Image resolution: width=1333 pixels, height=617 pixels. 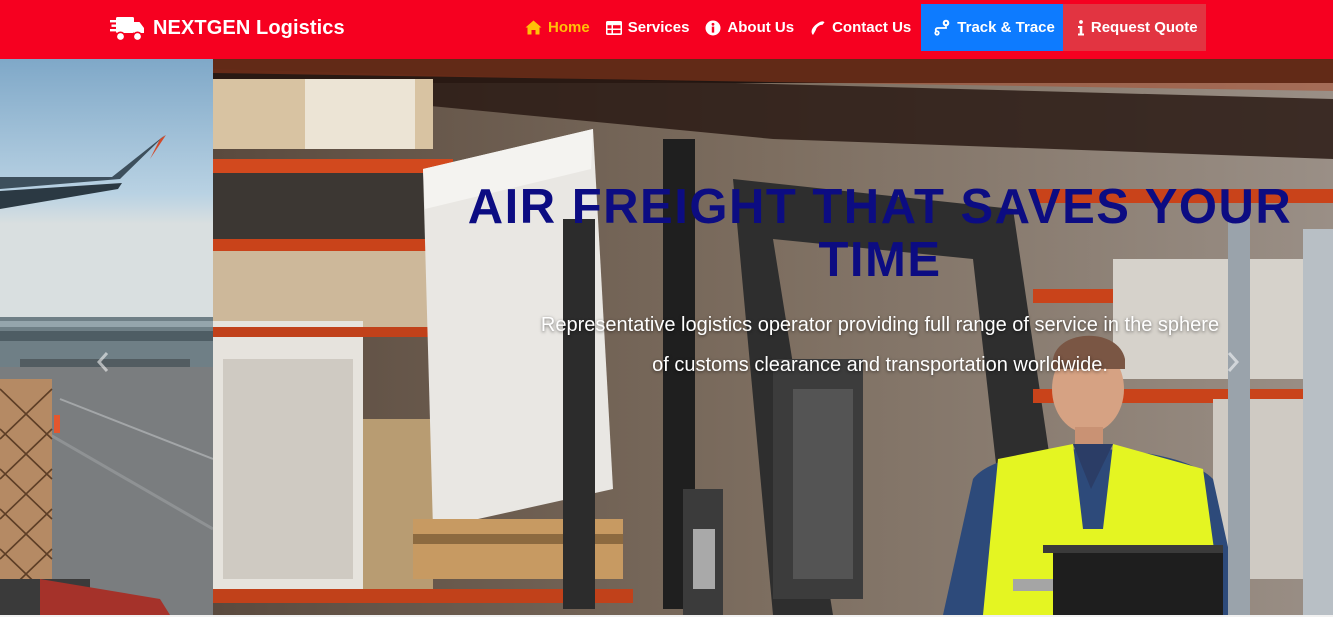 What do you see at coordinates (127, 28) in the screenshot?
I see `truck-icon` at bounding box center [127, 28].